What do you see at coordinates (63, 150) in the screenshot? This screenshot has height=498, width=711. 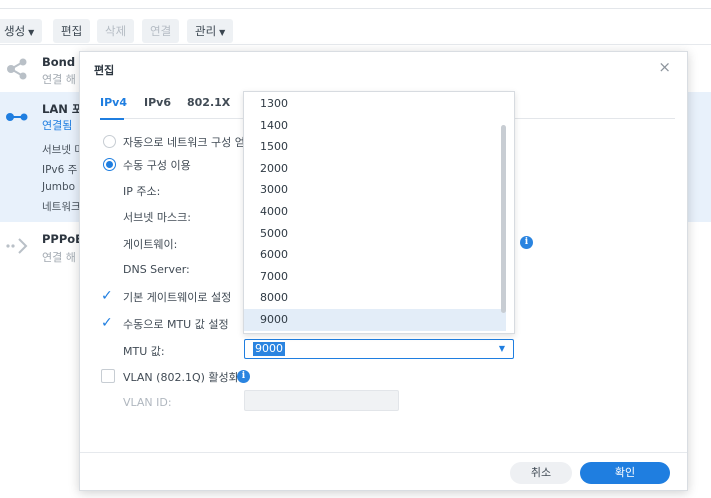 I see `interface-detail: 서브넷 마` at bounding box center [63, 150].